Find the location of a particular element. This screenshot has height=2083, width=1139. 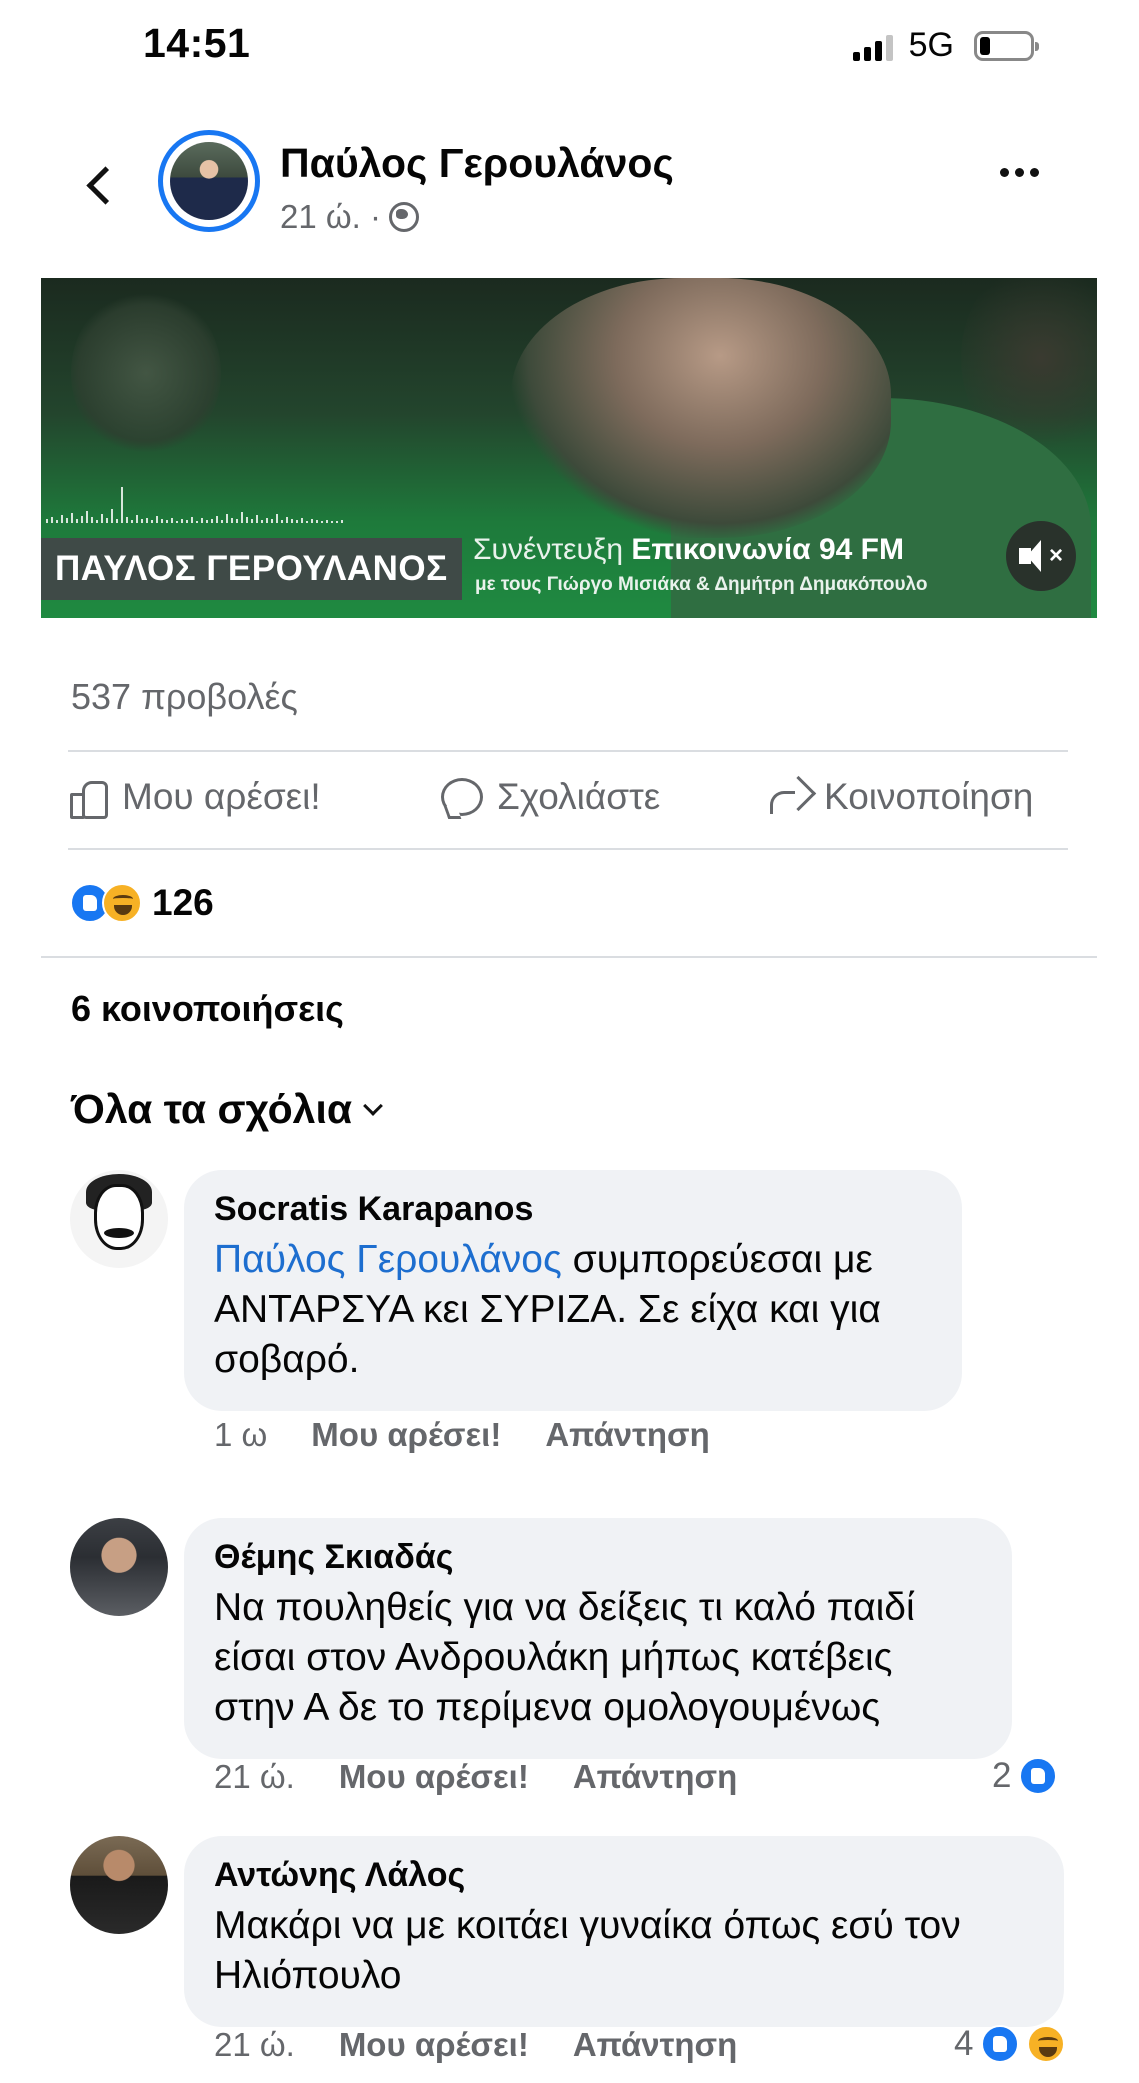

status-bar: 14:51 5G is located at coordinates (569, 45).